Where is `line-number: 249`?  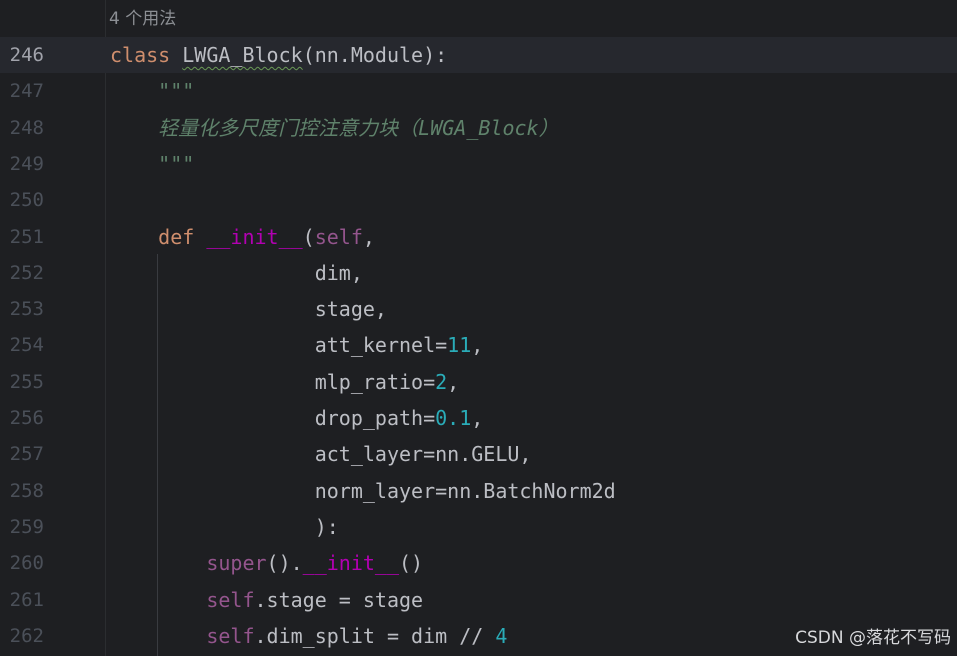 line-number: 249 is located at coordinates (26, 163).